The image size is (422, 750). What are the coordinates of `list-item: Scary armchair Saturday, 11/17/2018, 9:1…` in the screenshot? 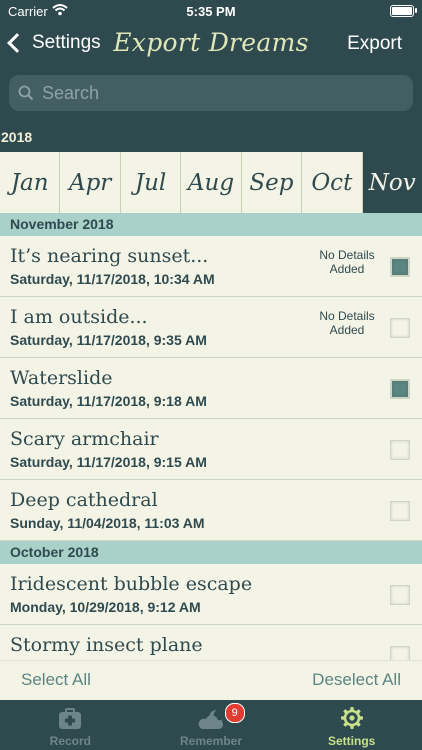 It's located at (211, 449).